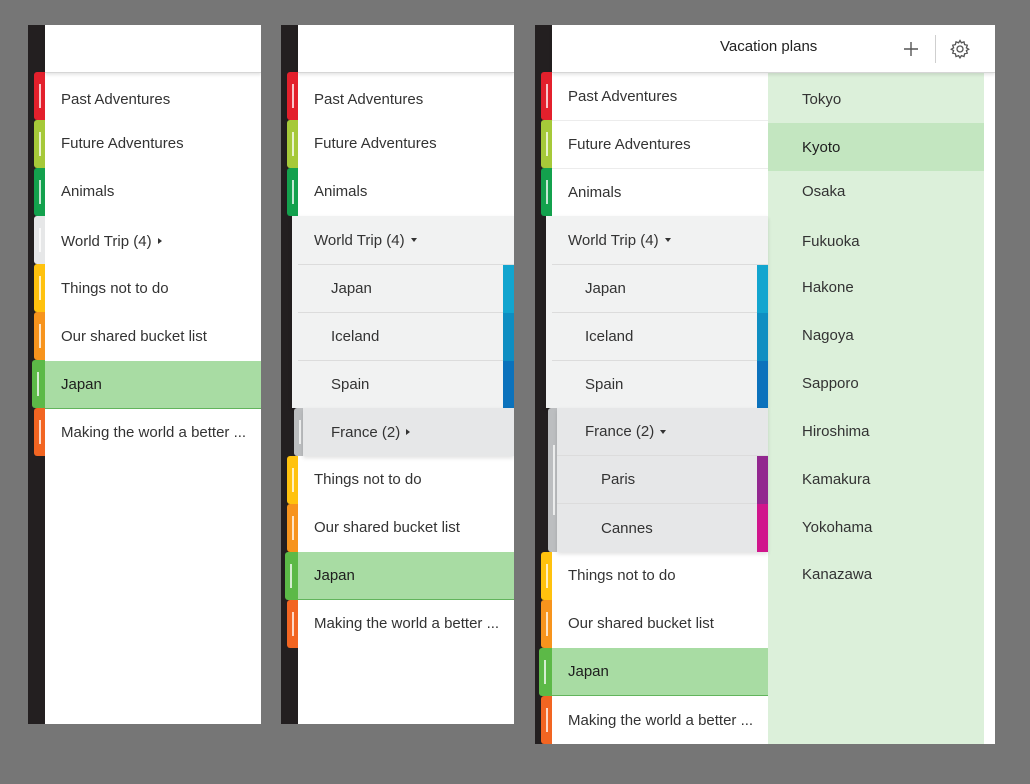 The height and width of the screenshot is (784, 1030). What do you see at coordinates (876, 574) in the screenshot?
I see `page-item: Kanazawa` at bounding box center [876, 574].